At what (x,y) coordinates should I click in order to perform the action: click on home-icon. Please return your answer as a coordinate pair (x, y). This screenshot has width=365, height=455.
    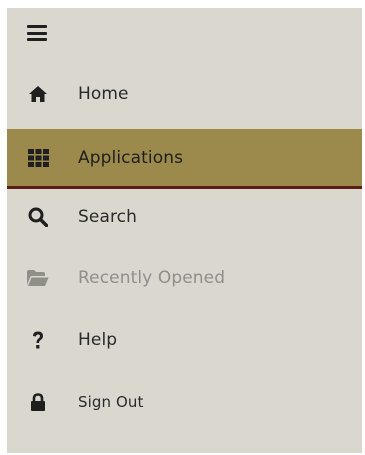
    Looking at the image, I should click on (38, 94).